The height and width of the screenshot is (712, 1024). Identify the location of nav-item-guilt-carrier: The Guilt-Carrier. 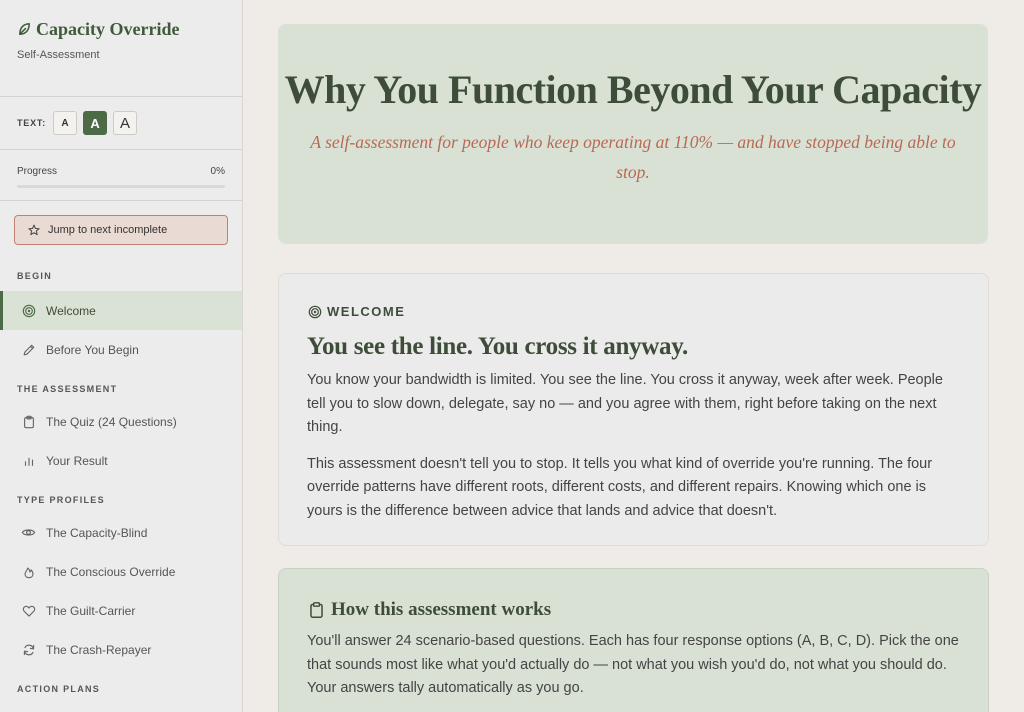
(121, 610).